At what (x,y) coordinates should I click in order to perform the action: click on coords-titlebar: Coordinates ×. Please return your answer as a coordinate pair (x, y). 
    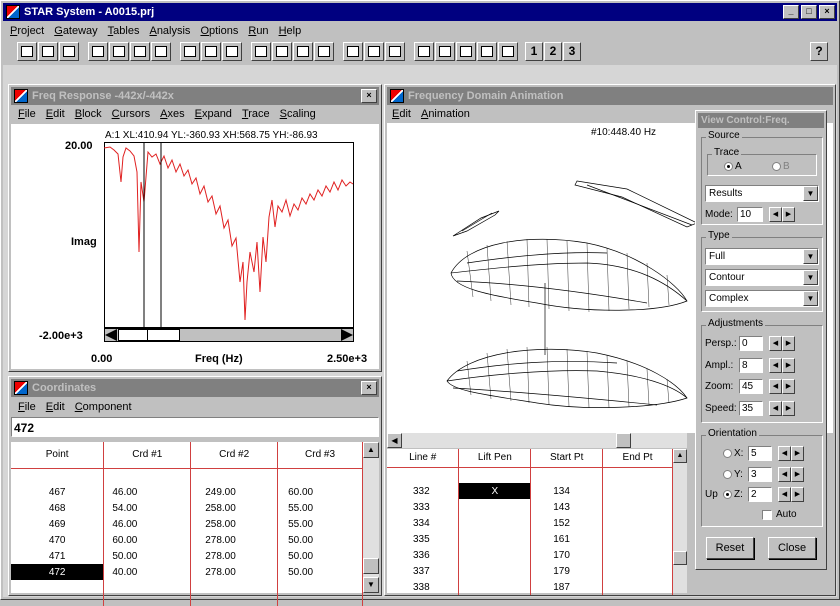
    Looking at the image, I should click on (195, 388).